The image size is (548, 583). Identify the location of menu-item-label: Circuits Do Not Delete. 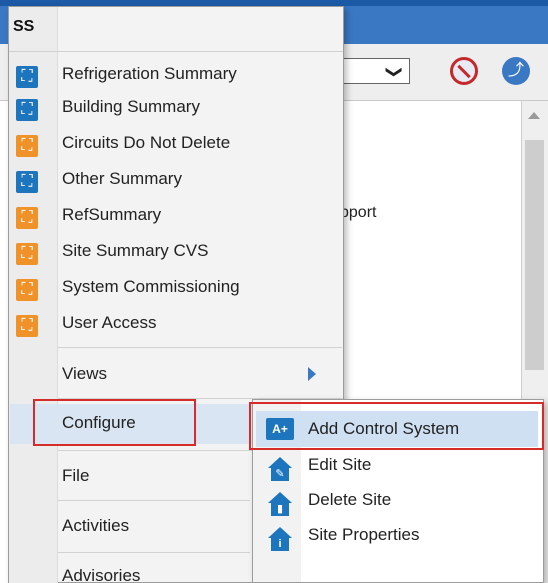
(146, 142).